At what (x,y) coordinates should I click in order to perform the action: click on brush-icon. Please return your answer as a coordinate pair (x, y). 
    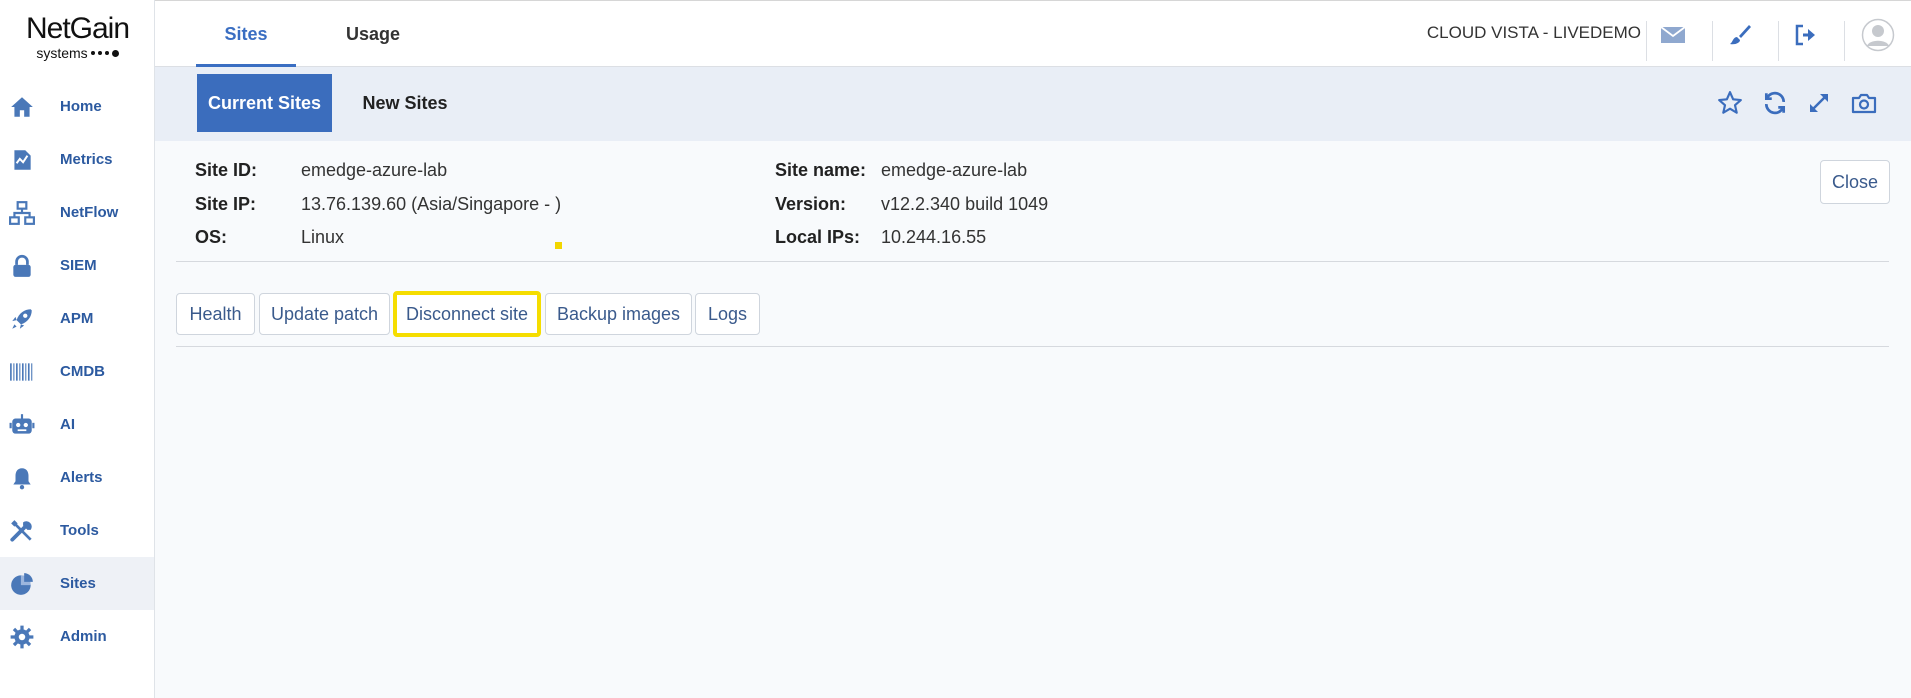
    Looking at the image, I should click on (1740, 35).